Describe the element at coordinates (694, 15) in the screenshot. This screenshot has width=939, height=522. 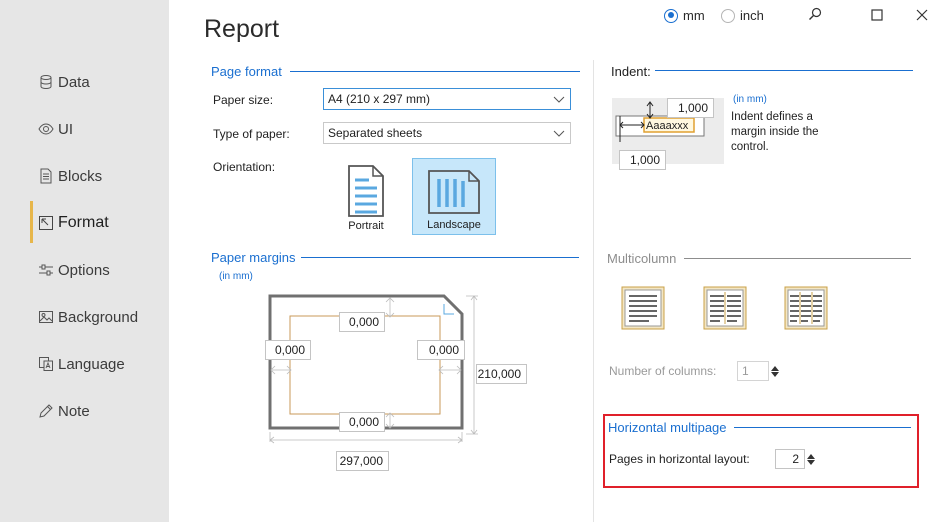
I see `unit-mm-label: mm` at that location.